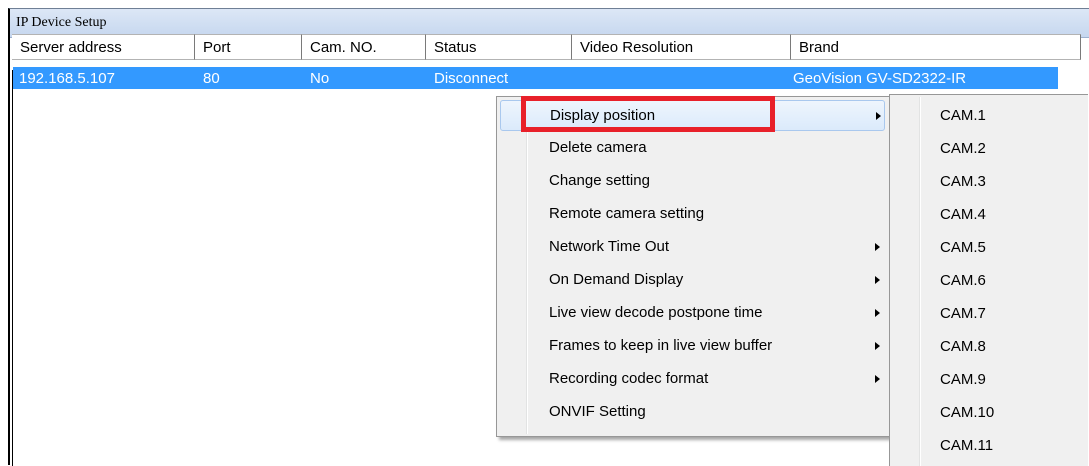 The width and height of the screenshot is (1089, 466). I want to click on menu-item-recording-codec-format: Recording codec format, so click(692, 379).